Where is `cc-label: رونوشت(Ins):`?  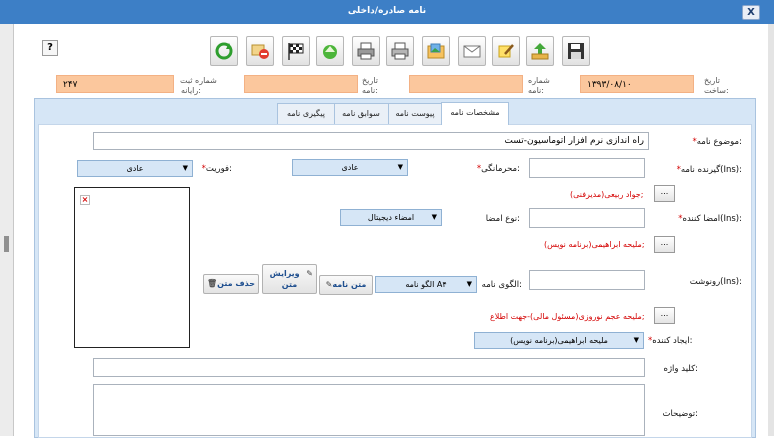
cc-label: رونوشت(Ins): is located at coordinates (715, 282).